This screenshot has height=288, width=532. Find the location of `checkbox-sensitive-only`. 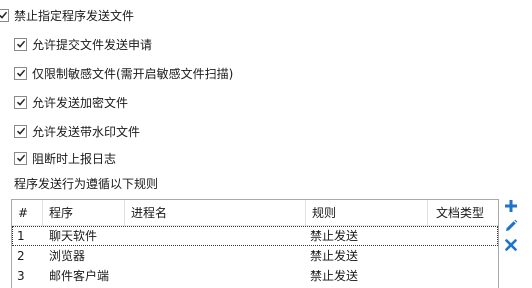

checkbox-sensitive-only is located at coordinates (20, 73).